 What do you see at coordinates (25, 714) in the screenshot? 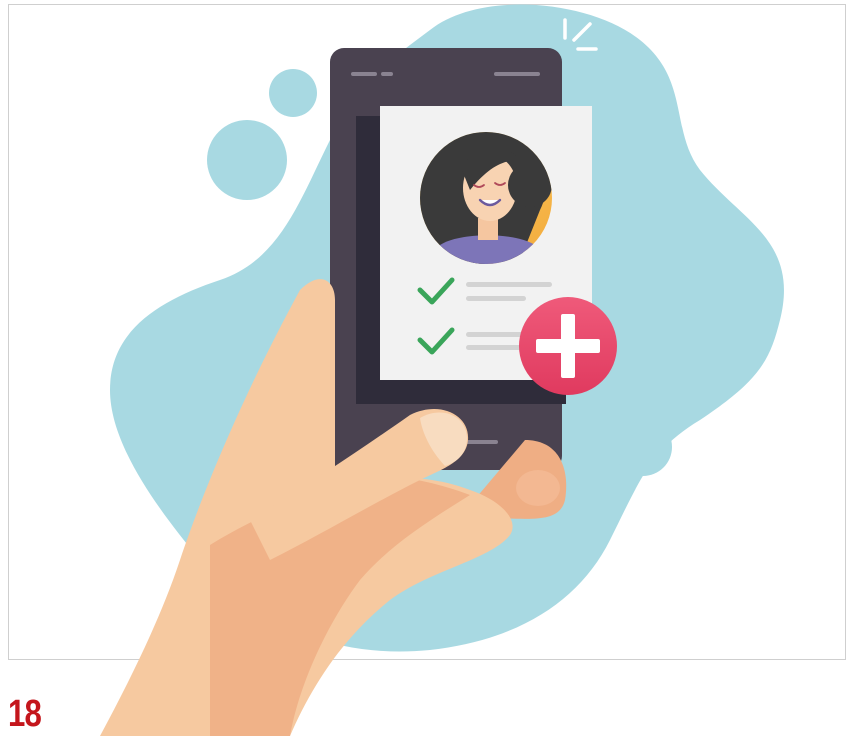
I see `page-number: 18` at bounding box center [25, 714].